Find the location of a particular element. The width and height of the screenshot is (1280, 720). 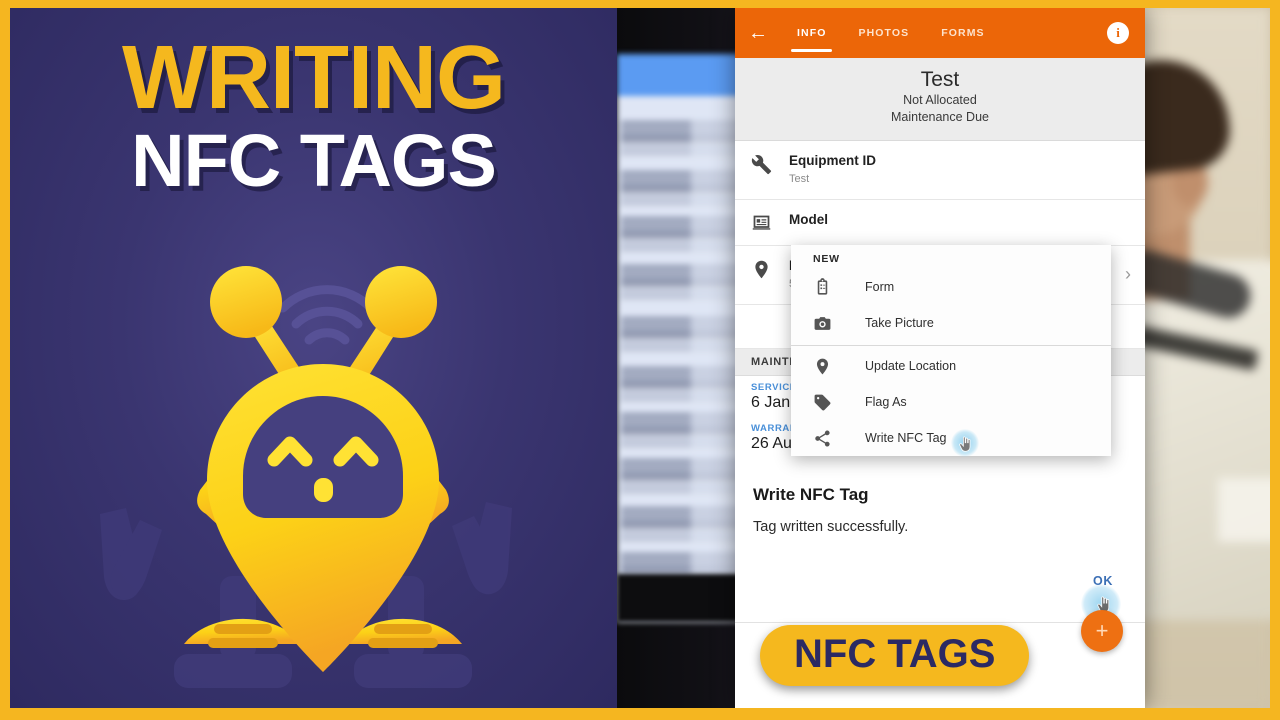

detail-row-model: Model is located at coordinates (940, 222).